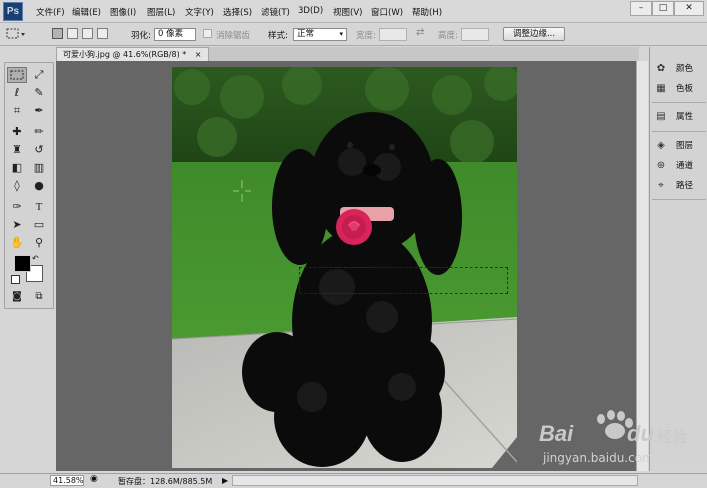 This screenshot has width=707, height=488. What do you see at coordinates (618, 439) in the screenshot?
I see `baidu-jingyan-watermark: Bai du 经验 jingyan.baidu.com` at bounding box center [618, 439].